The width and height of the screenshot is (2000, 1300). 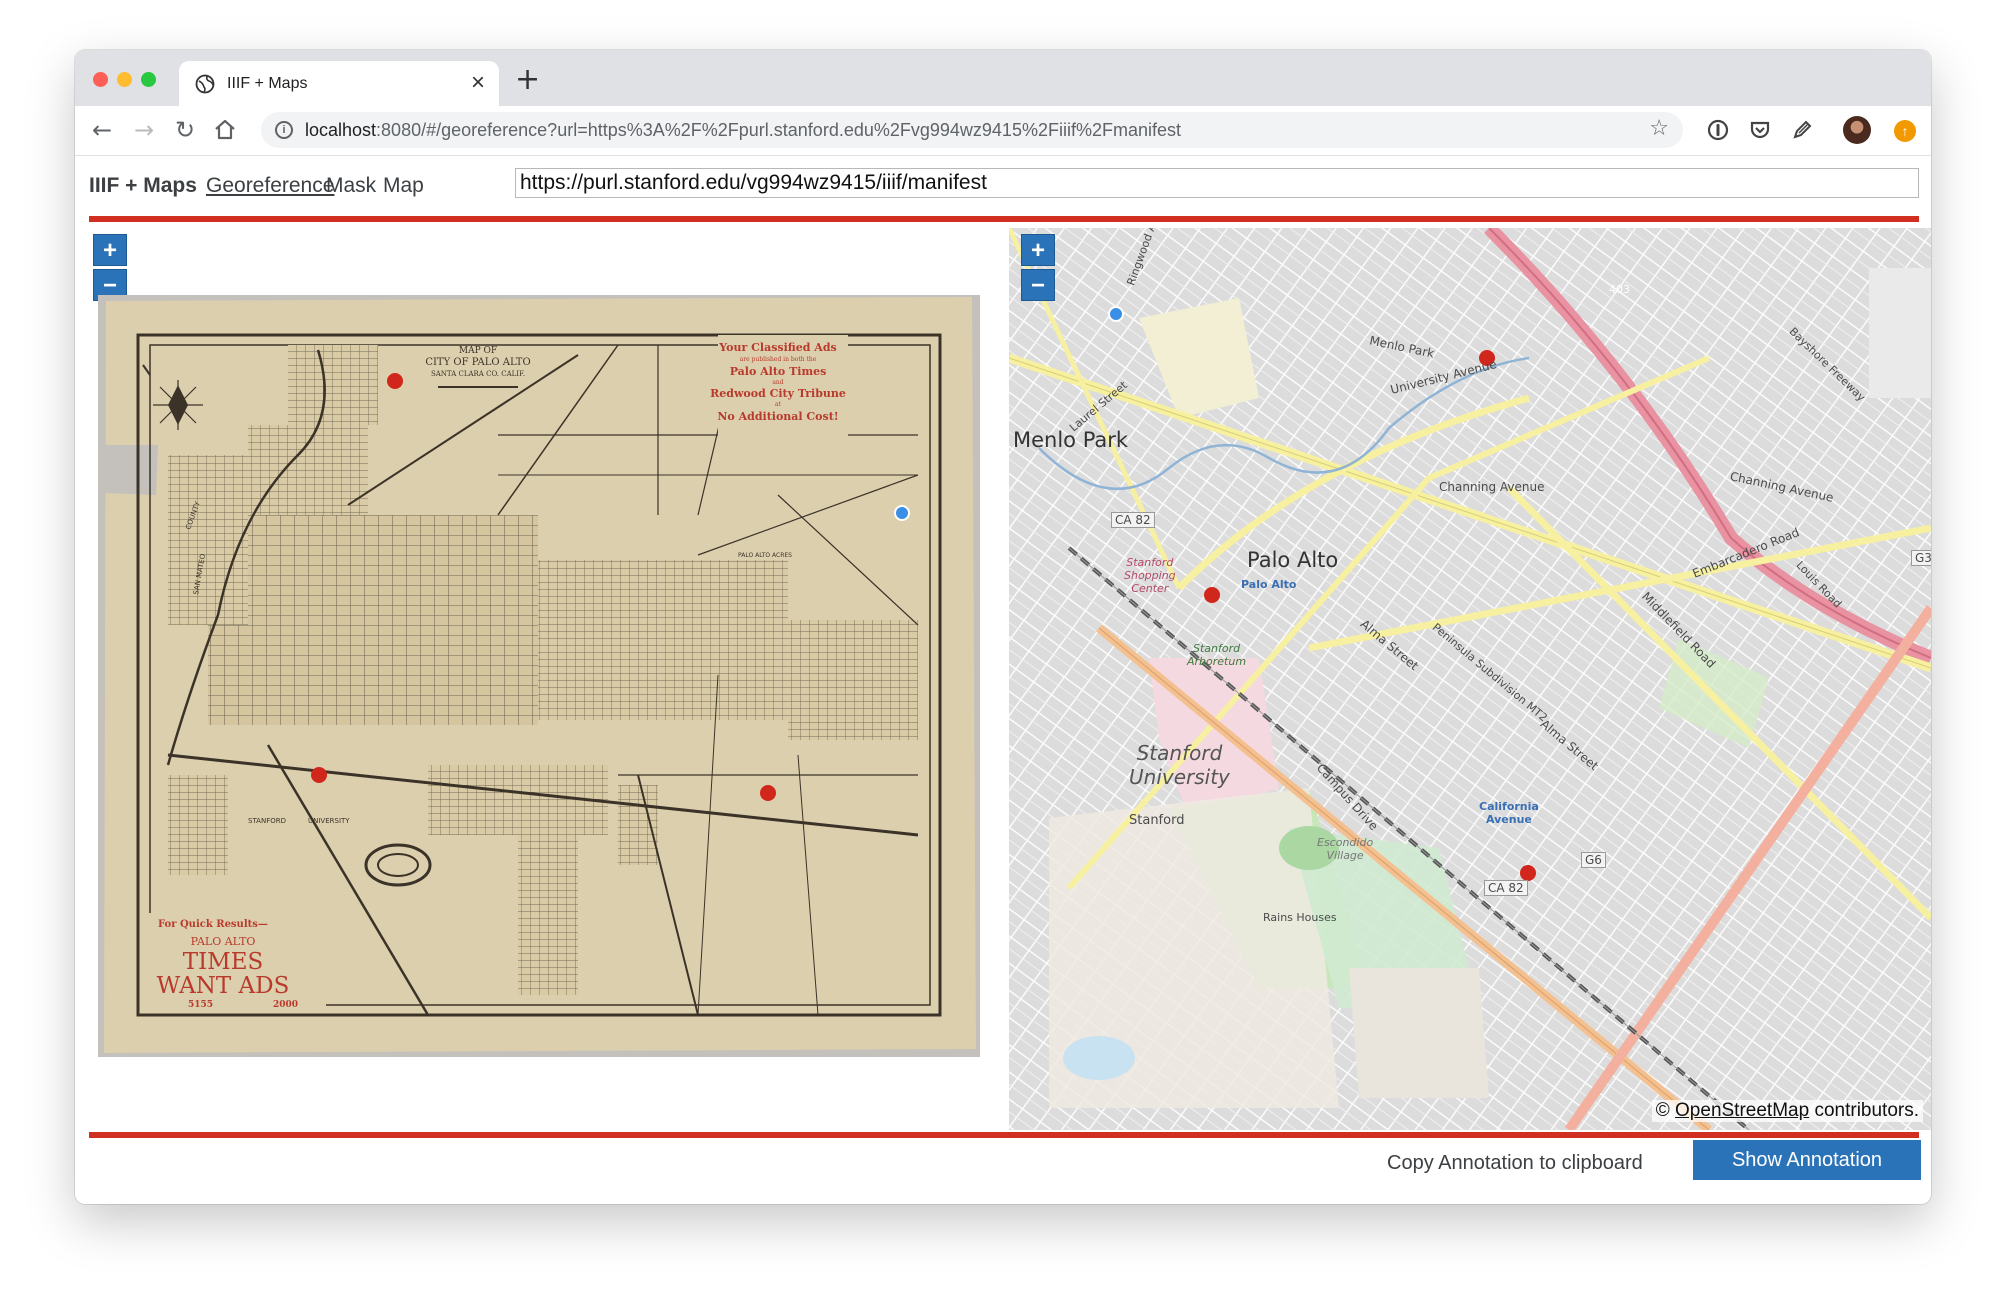 I want to click on svg-text: WANT ADS, so click(x=223, y=986).